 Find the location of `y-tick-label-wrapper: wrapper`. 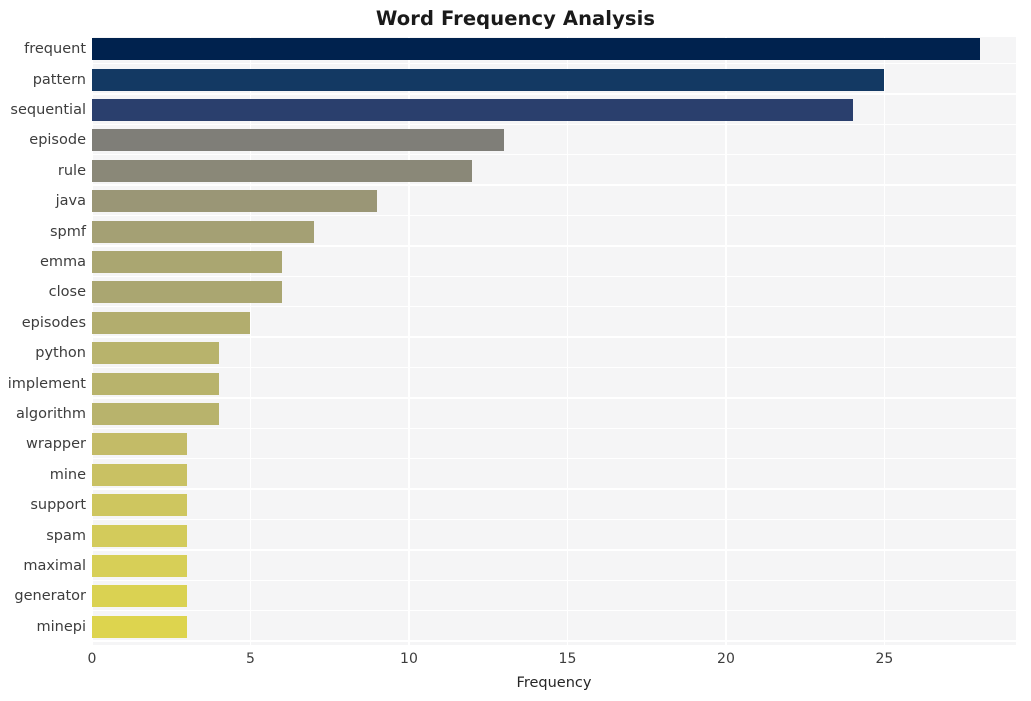

y-tick-label-wrapper: wrapper is located at coordinates (56, 444).